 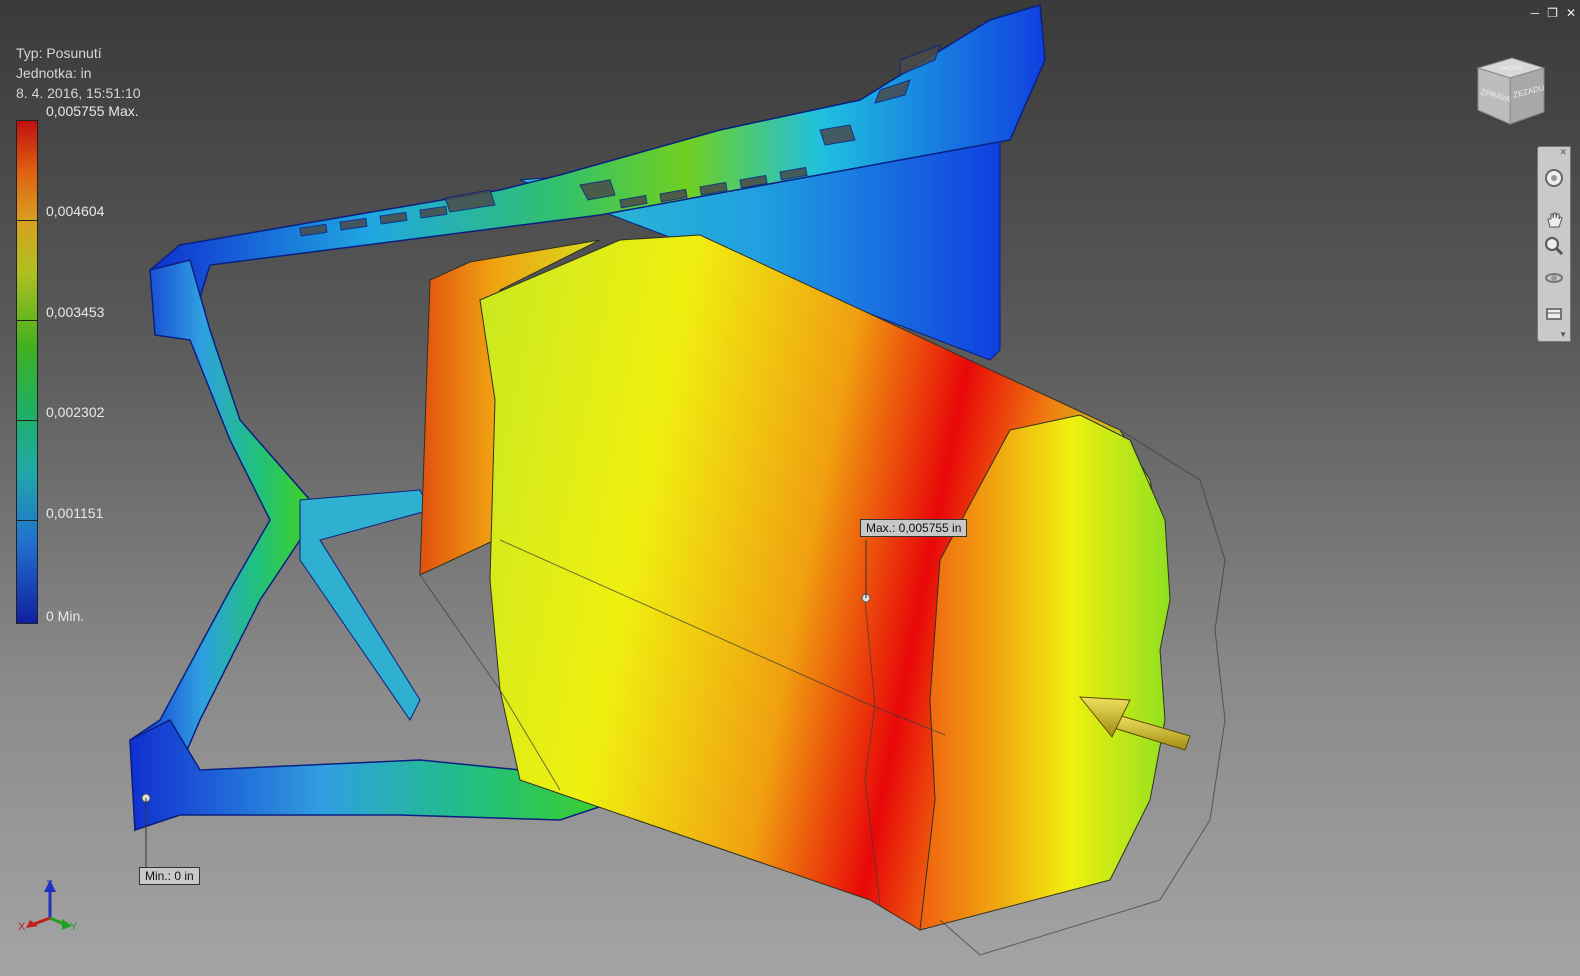 What do you see at coordinates (1510, 69) in the screenshot?
I see `viewcube-face-top: SHORA` at bounding box center [1510, 69].